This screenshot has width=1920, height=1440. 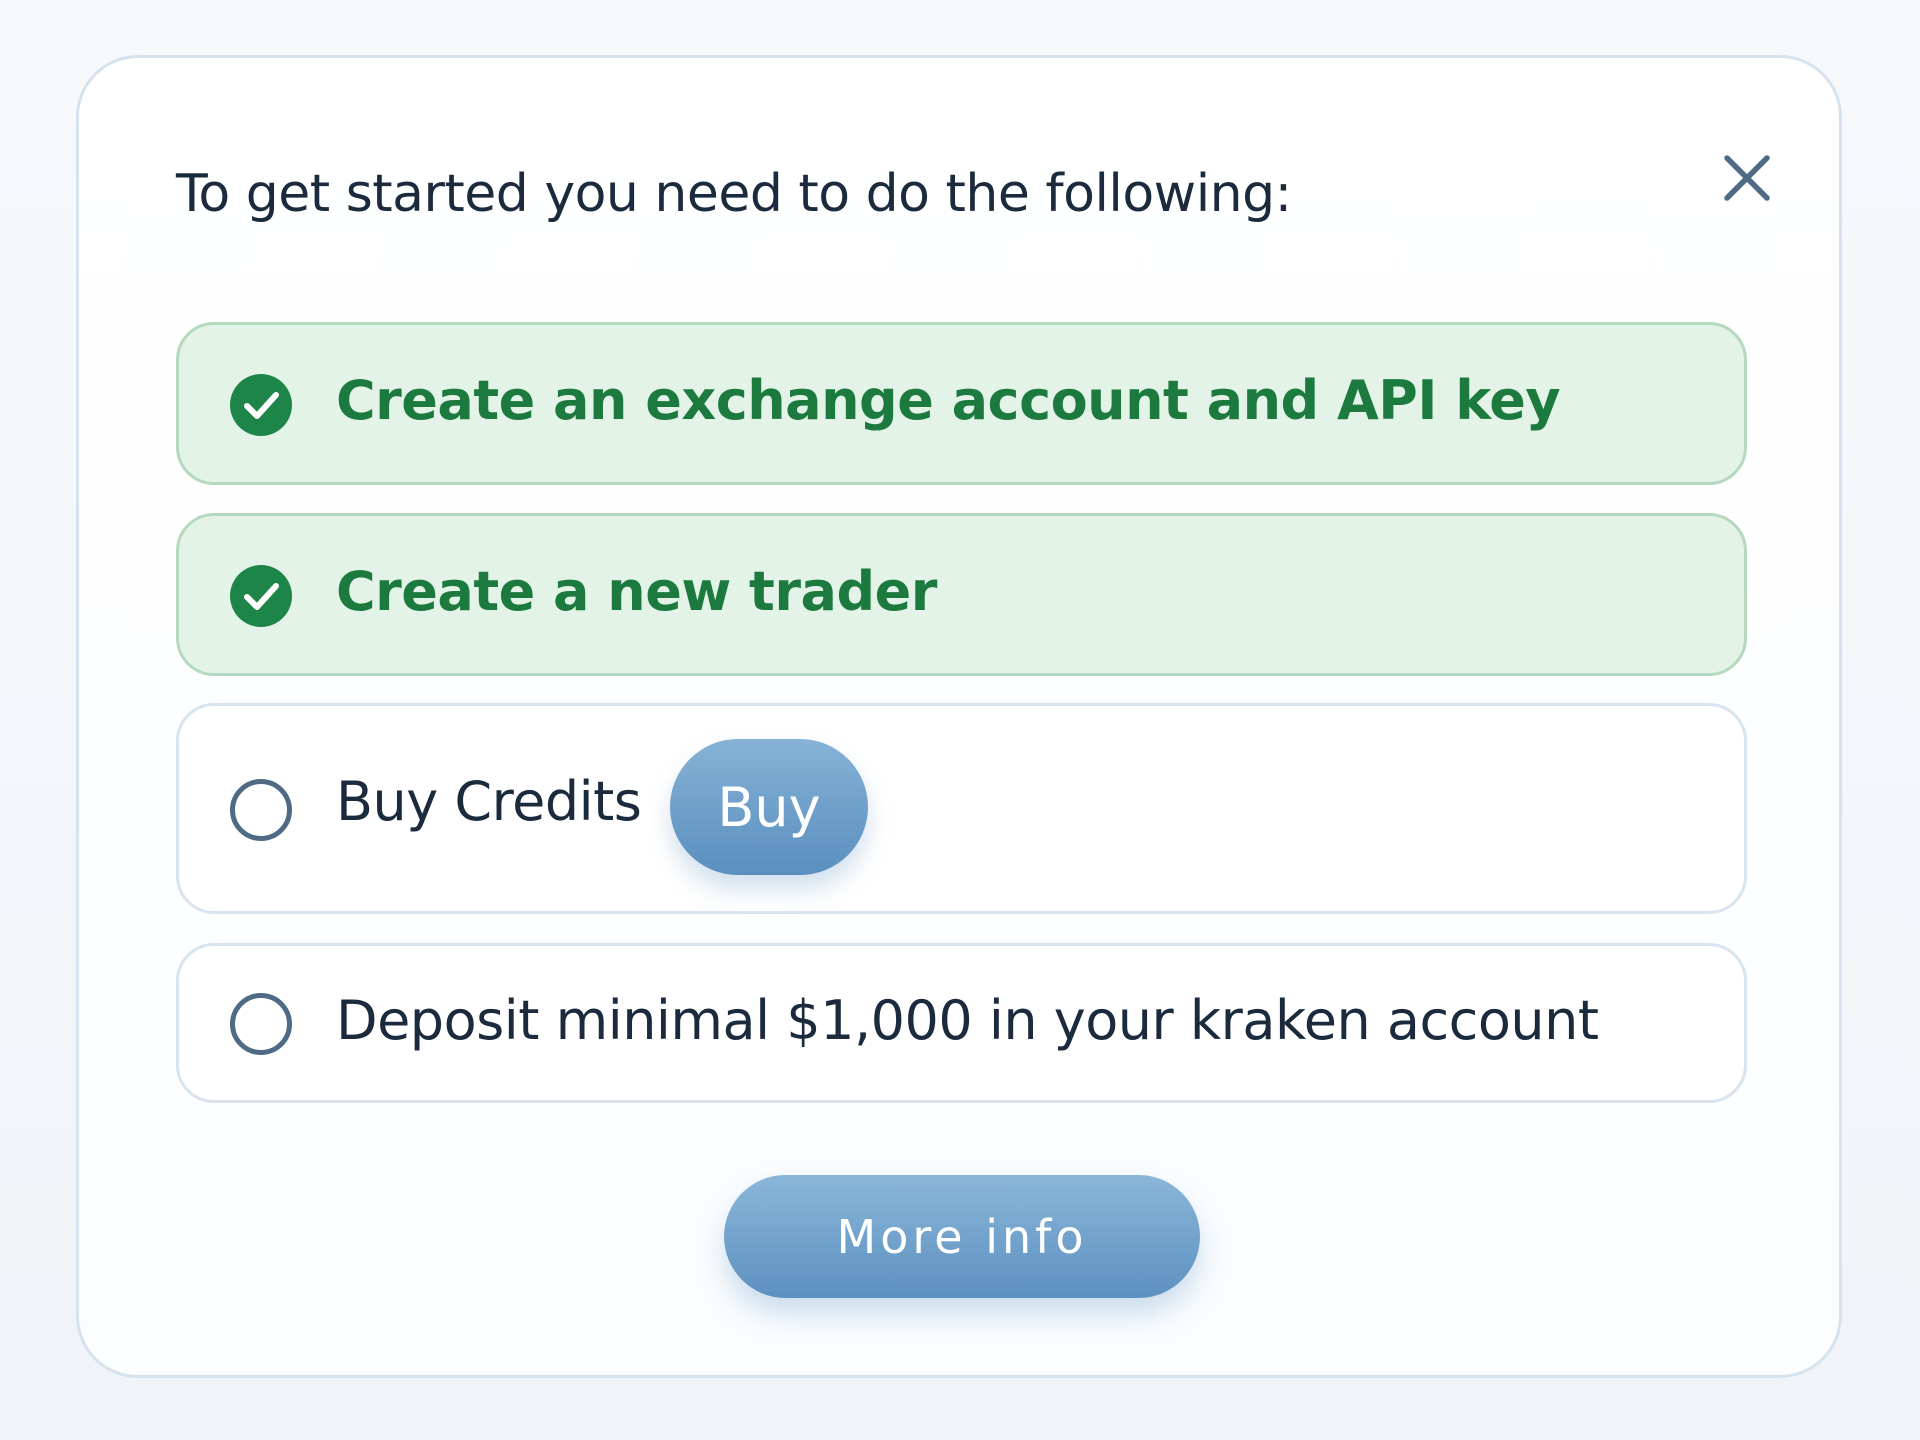 I want to click on task-item-exchange-account: Create an exchange account and API key, so click(x=961, y=403).